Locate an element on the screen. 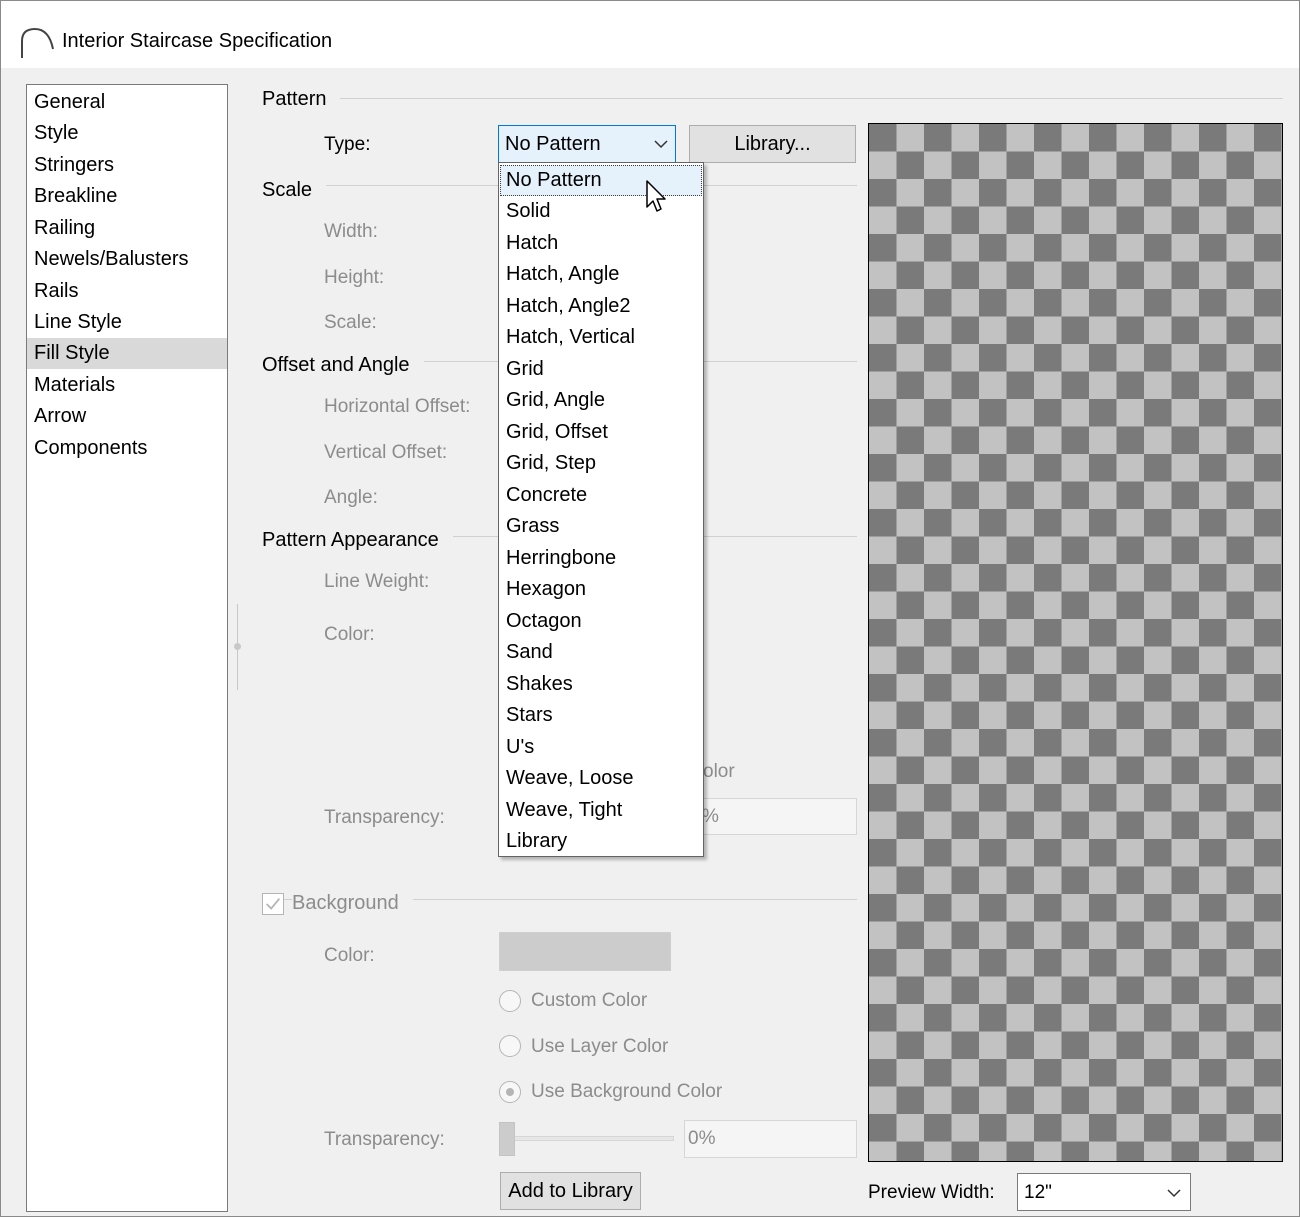 The width and height of the screenshot is (1300, 1217). option-sand: Sand is located at coordinates (601, 652).